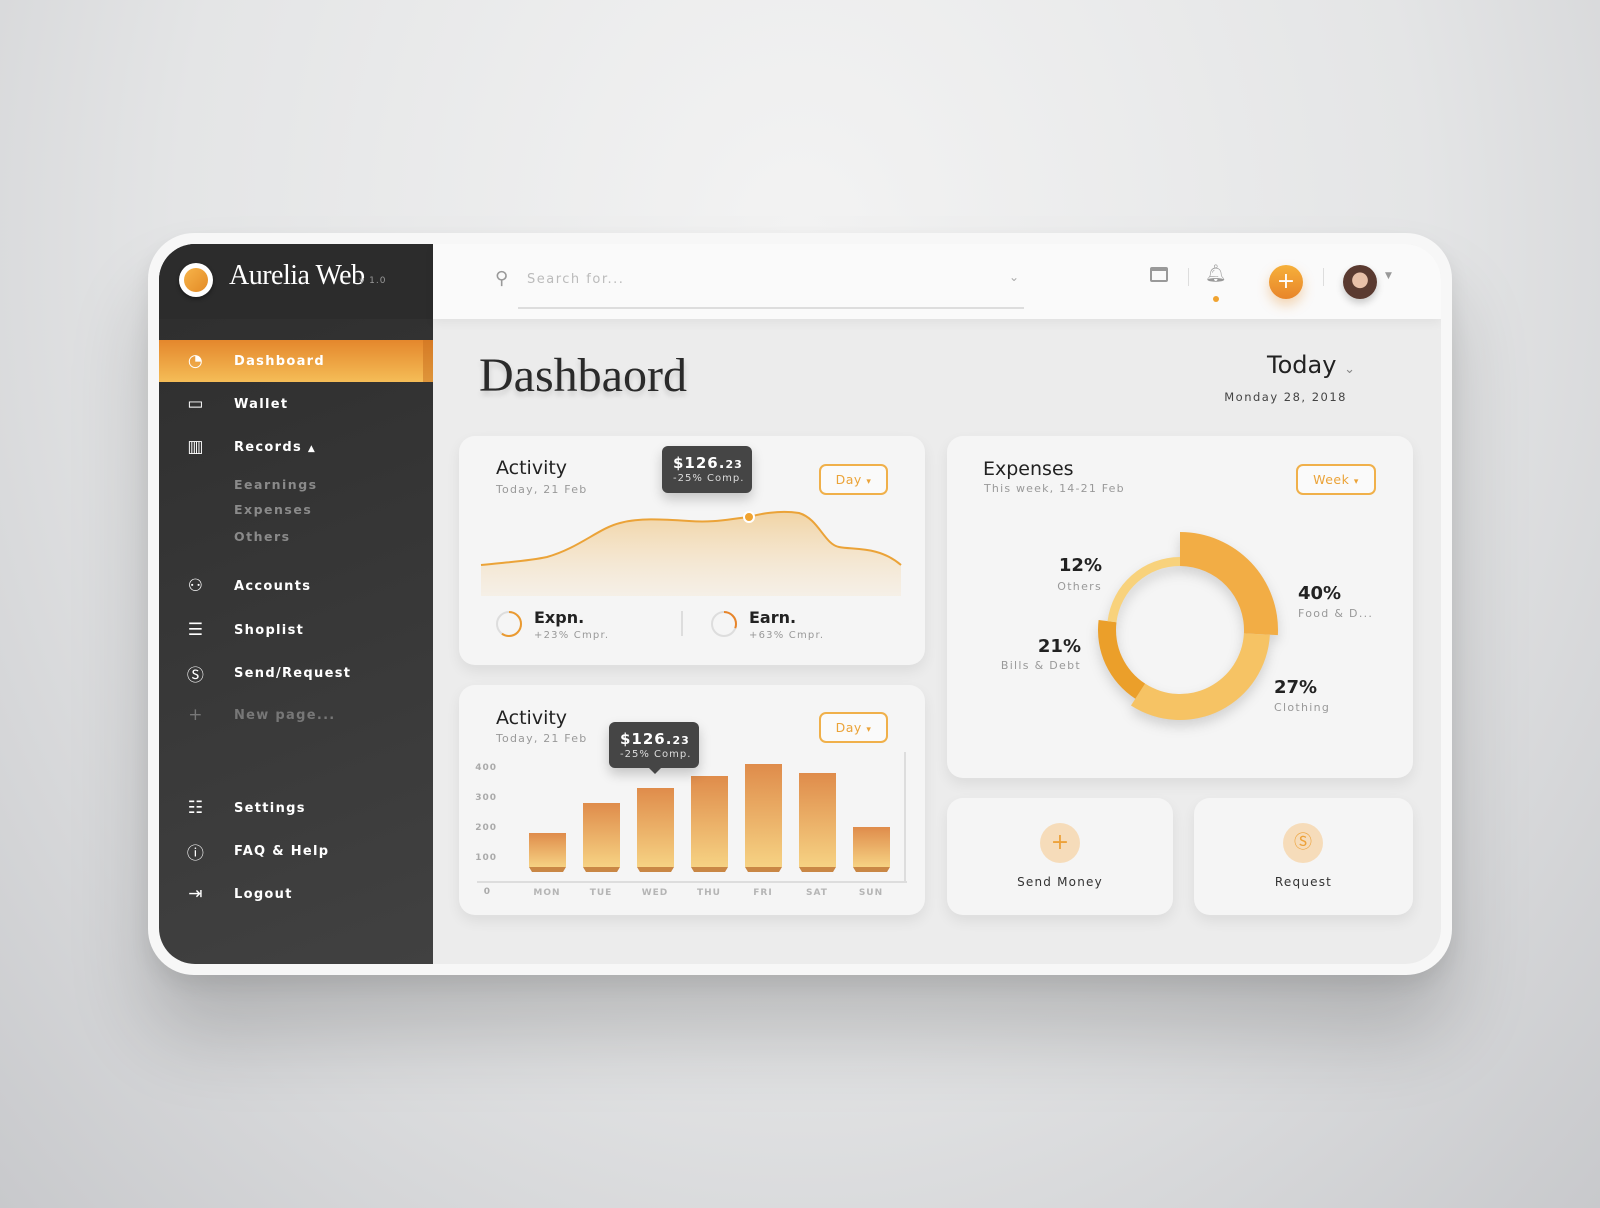 The image size is (1600, 1208). I want to click on search-underline, so click(771, 308).